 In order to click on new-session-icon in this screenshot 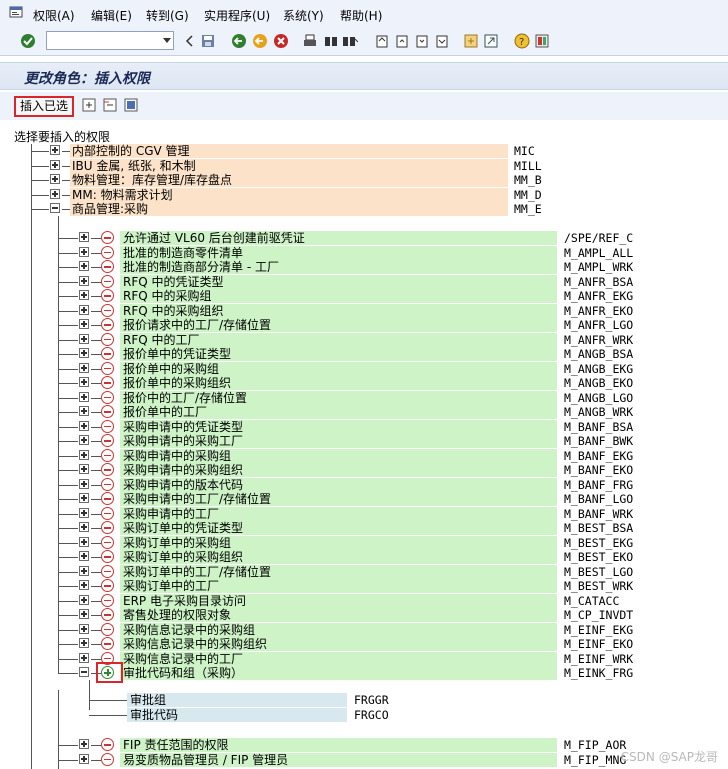, I will do `click(471, 41)`.